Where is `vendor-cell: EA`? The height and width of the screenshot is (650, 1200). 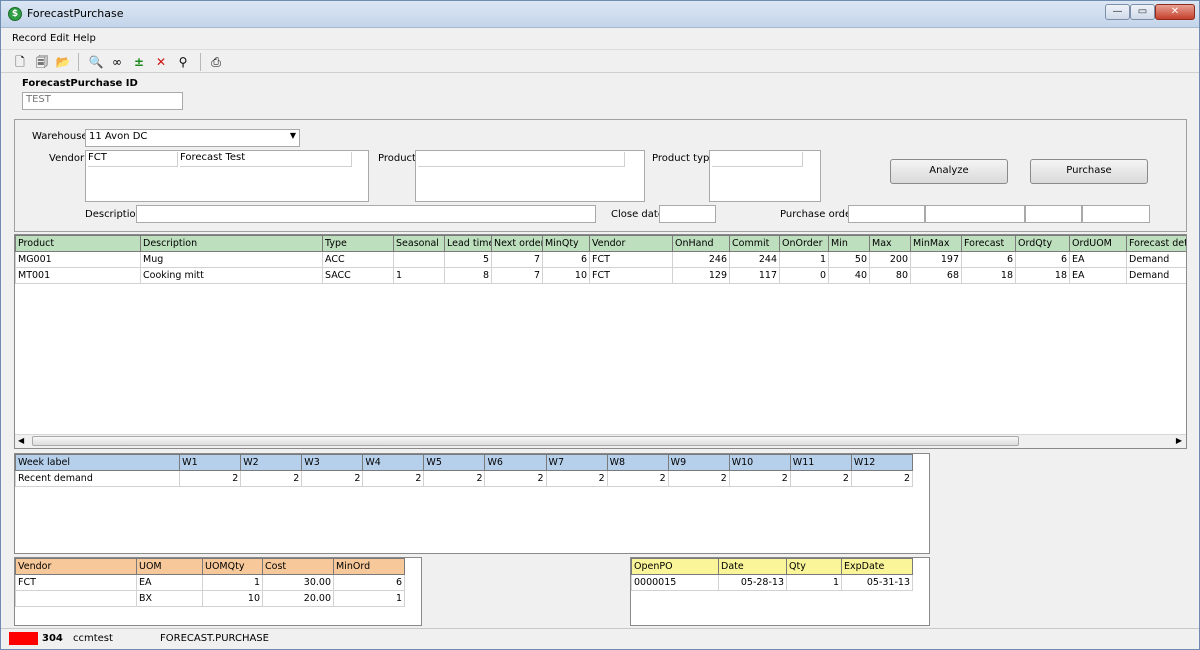
vendor-cell: EA is located at coordinates (169, 582).